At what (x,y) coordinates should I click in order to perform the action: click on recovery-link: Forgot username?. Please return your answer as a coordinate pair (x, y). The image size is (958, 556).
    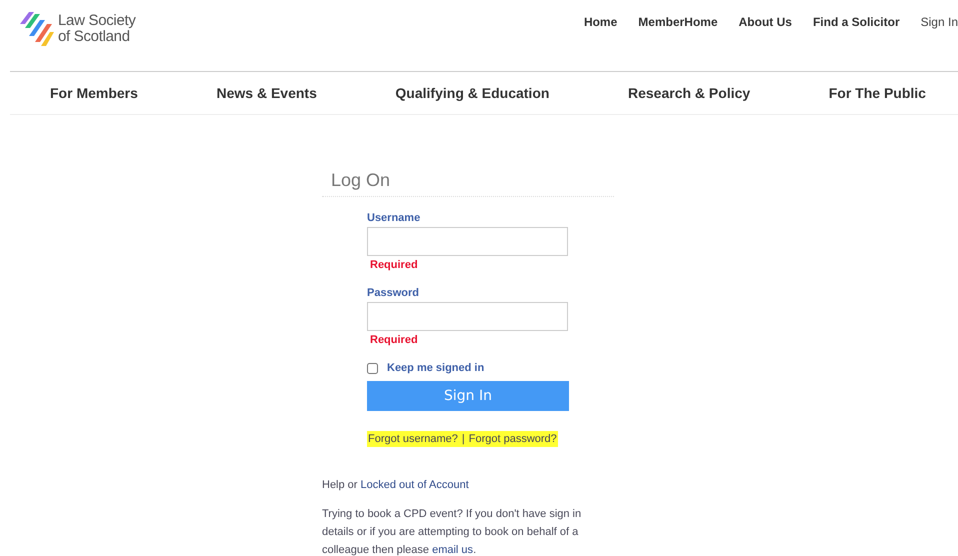
    Looking at the image, I should click on (413, 439).